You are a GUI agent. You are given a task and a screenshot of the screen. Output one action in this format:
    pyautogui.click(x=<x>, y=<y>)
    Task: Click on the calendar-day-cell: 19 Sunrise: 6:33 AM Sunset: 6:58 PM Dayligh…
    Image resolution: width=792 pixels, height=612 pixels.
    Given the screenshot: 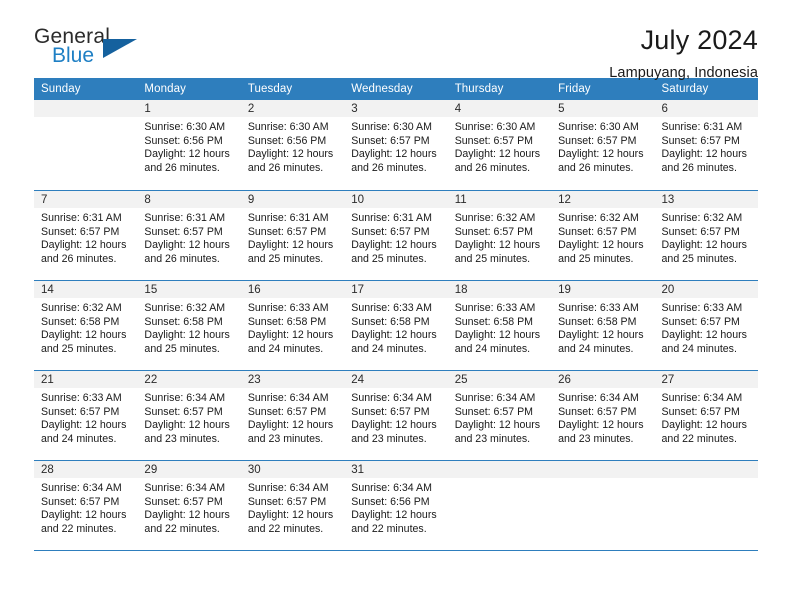 What is the action you would take?
    pyautogui.click(x=603, y=325)
    